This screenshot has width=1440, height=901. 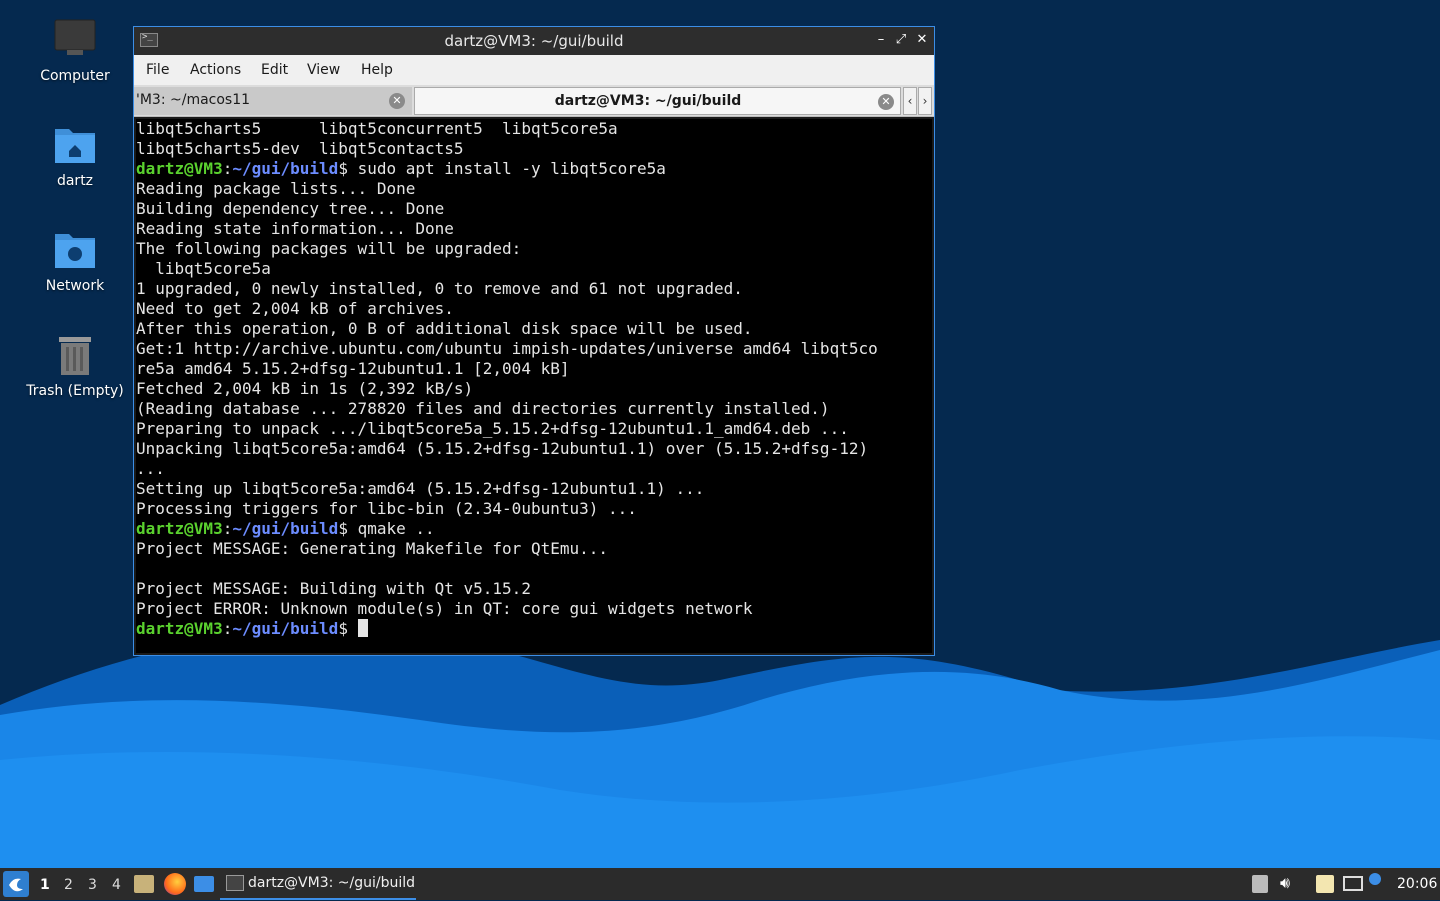 What do you see at coordinates (75, 145) in the screenshot?
I see `home-folder-icon` at bounding box center [75, 145].